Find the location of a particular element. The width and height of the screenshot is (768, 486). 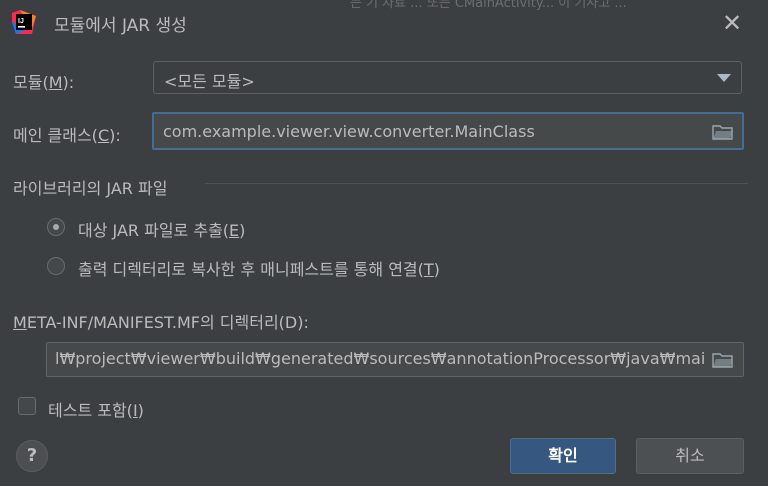

main-class-label: 메인 클래스(C): is located at coordinates (67, 135).